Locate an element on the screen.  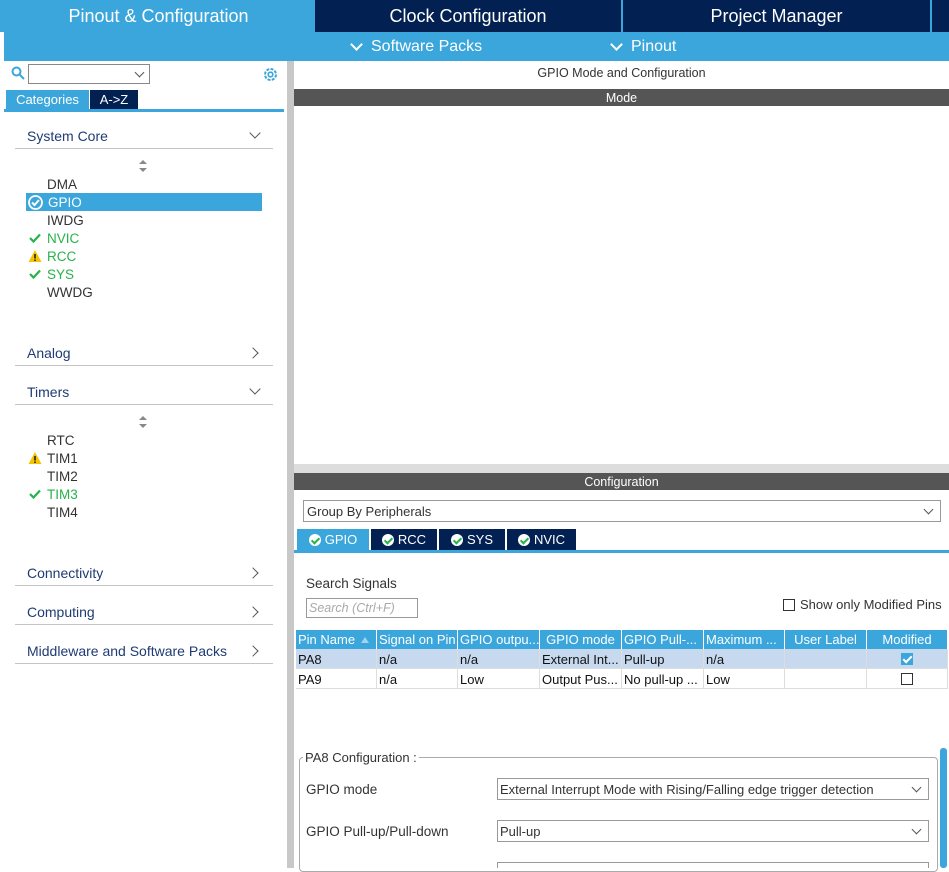
cell-pull: Pull-up is located at coordinates (663, 659).